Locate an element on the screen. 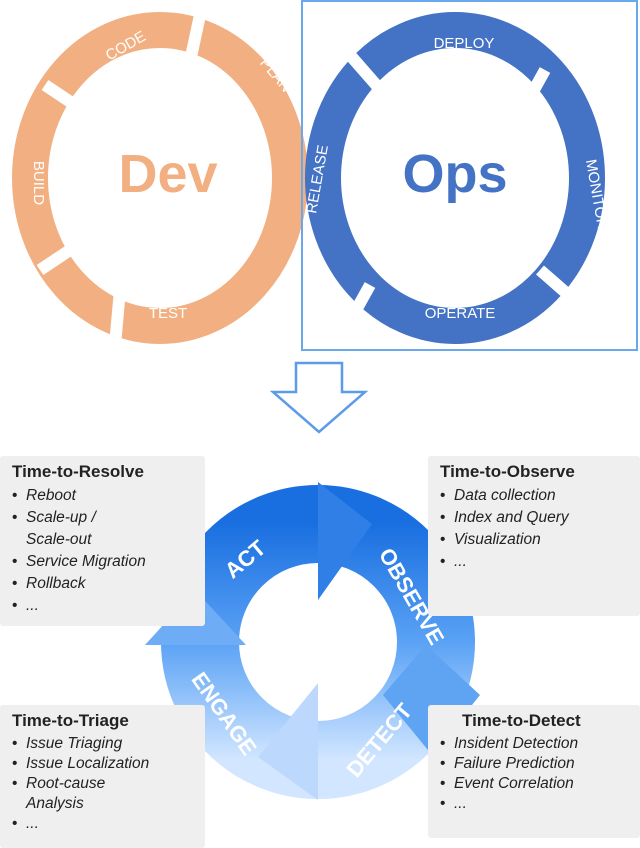  list-item: Issue Triaging is located at coordinates (108, 744).